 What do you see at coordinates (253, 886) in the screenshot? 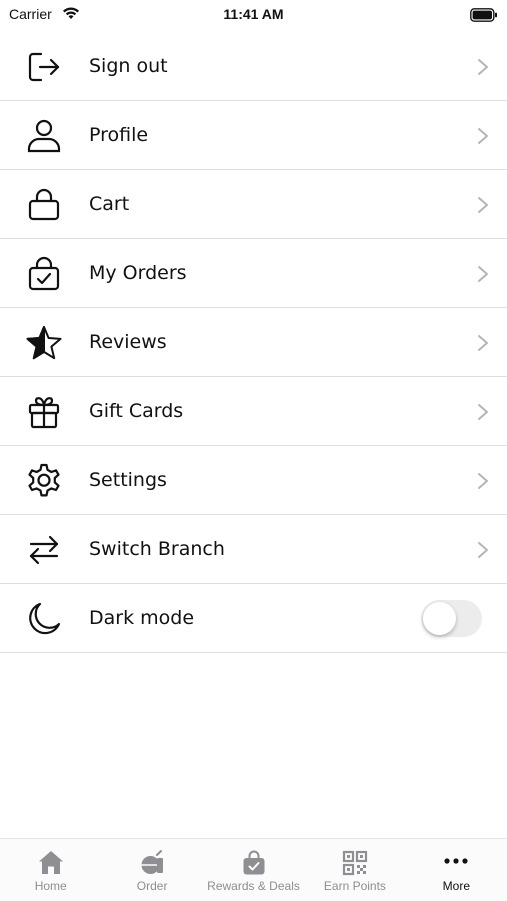
I see `tab-label: Rewards & Deals` at bounding box center [253, 886].